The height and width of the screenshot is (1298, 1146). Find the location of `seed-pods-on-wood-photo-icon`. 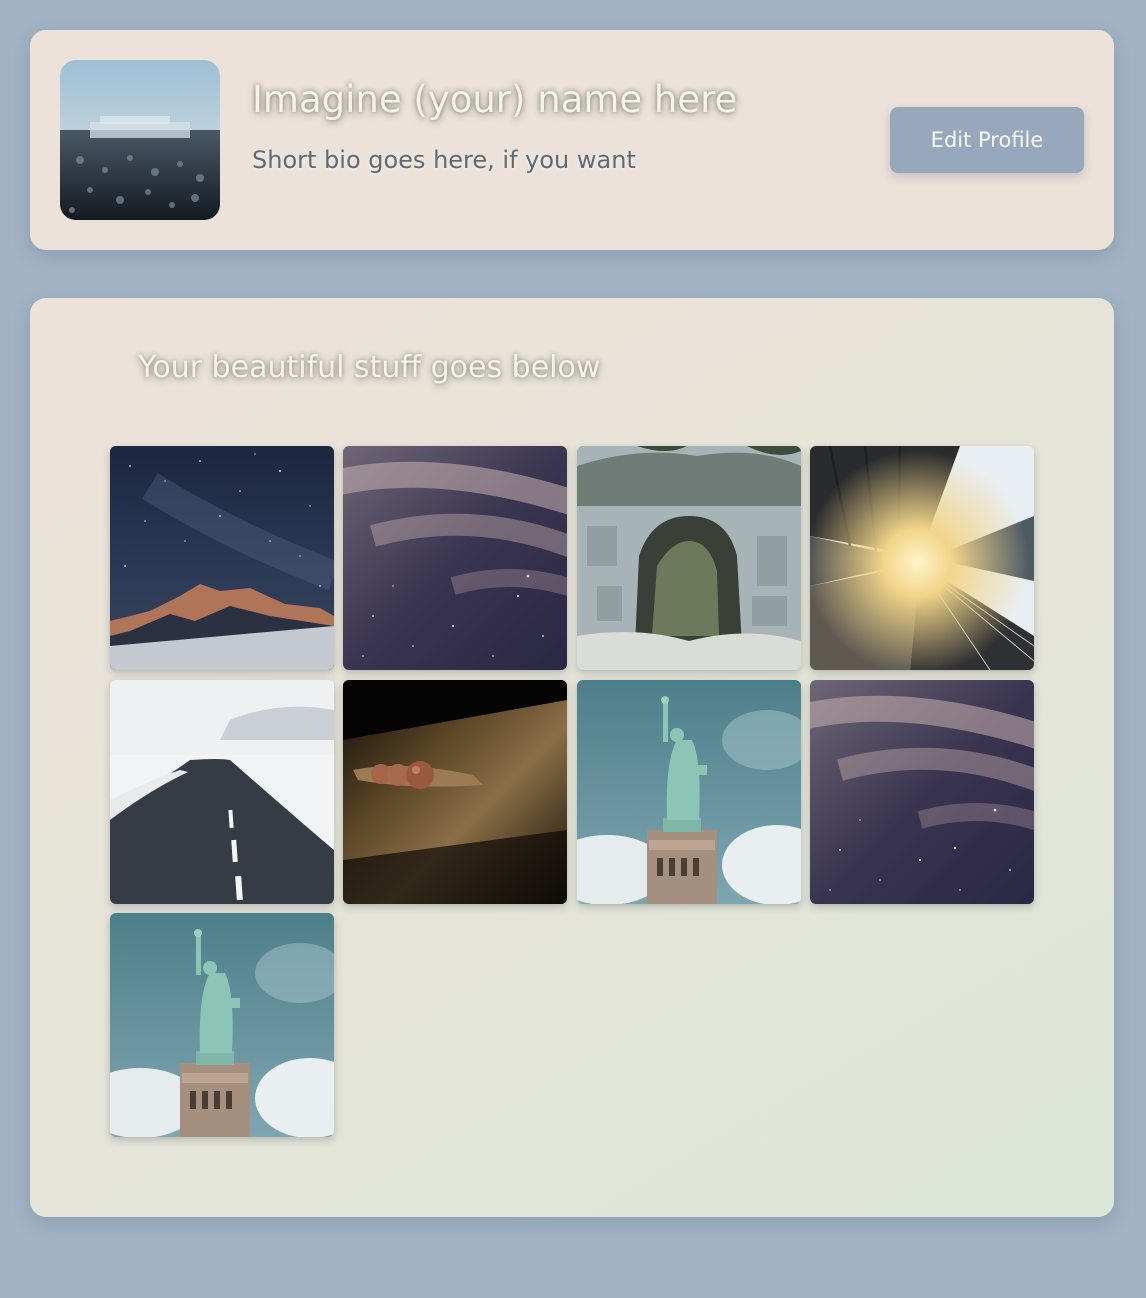

seed-pods-on-wood-photo-icon is located at coordinates (455, 791).